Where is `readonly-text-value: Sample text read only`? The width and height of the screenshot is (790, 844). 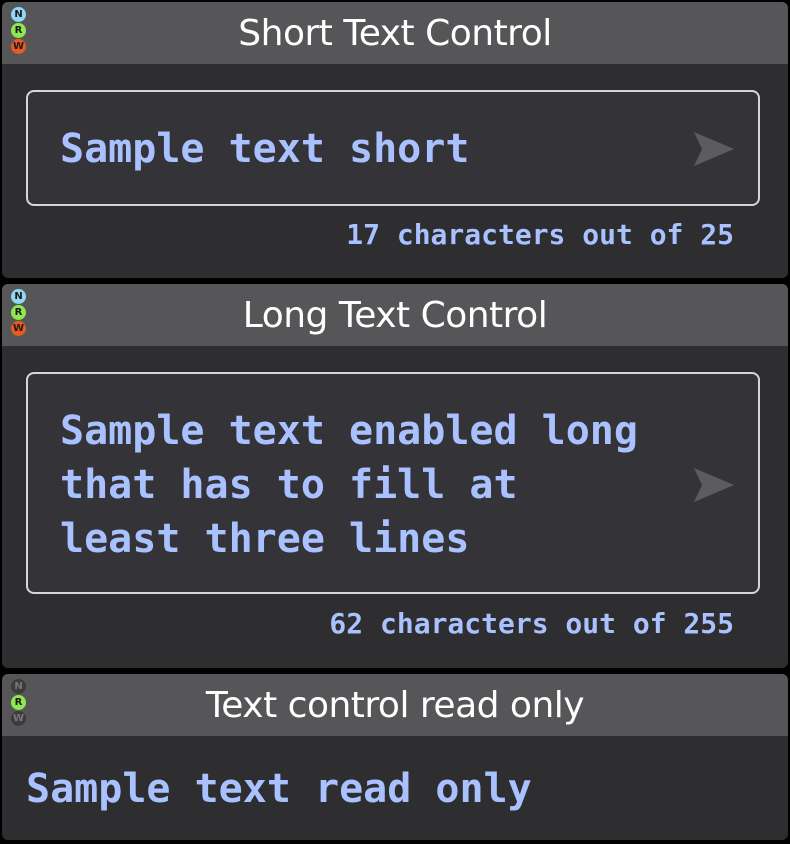 readonly-text-value: Sample text read only is located at coordinates (279, 789).